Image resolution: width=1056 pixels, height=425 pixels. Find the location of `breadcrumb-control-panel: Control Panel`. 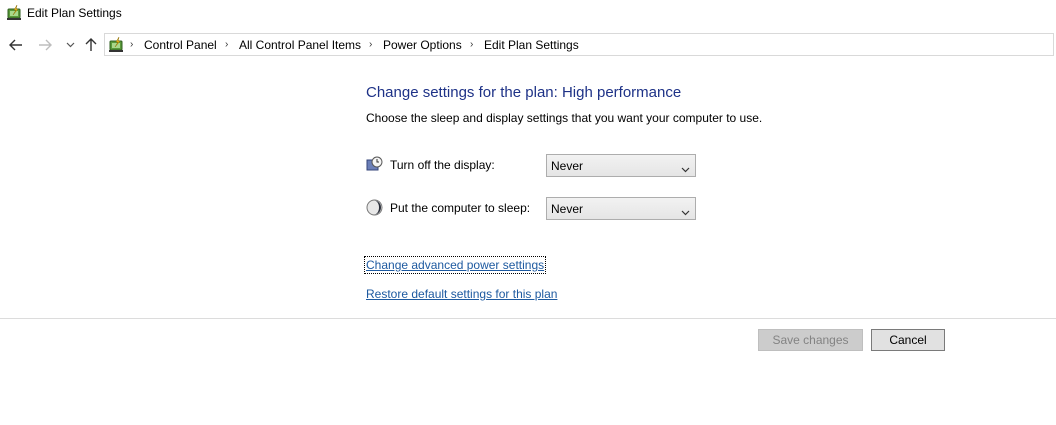

breadcrumb-control-panel: Control Panel is located at coordinates (180, 45).